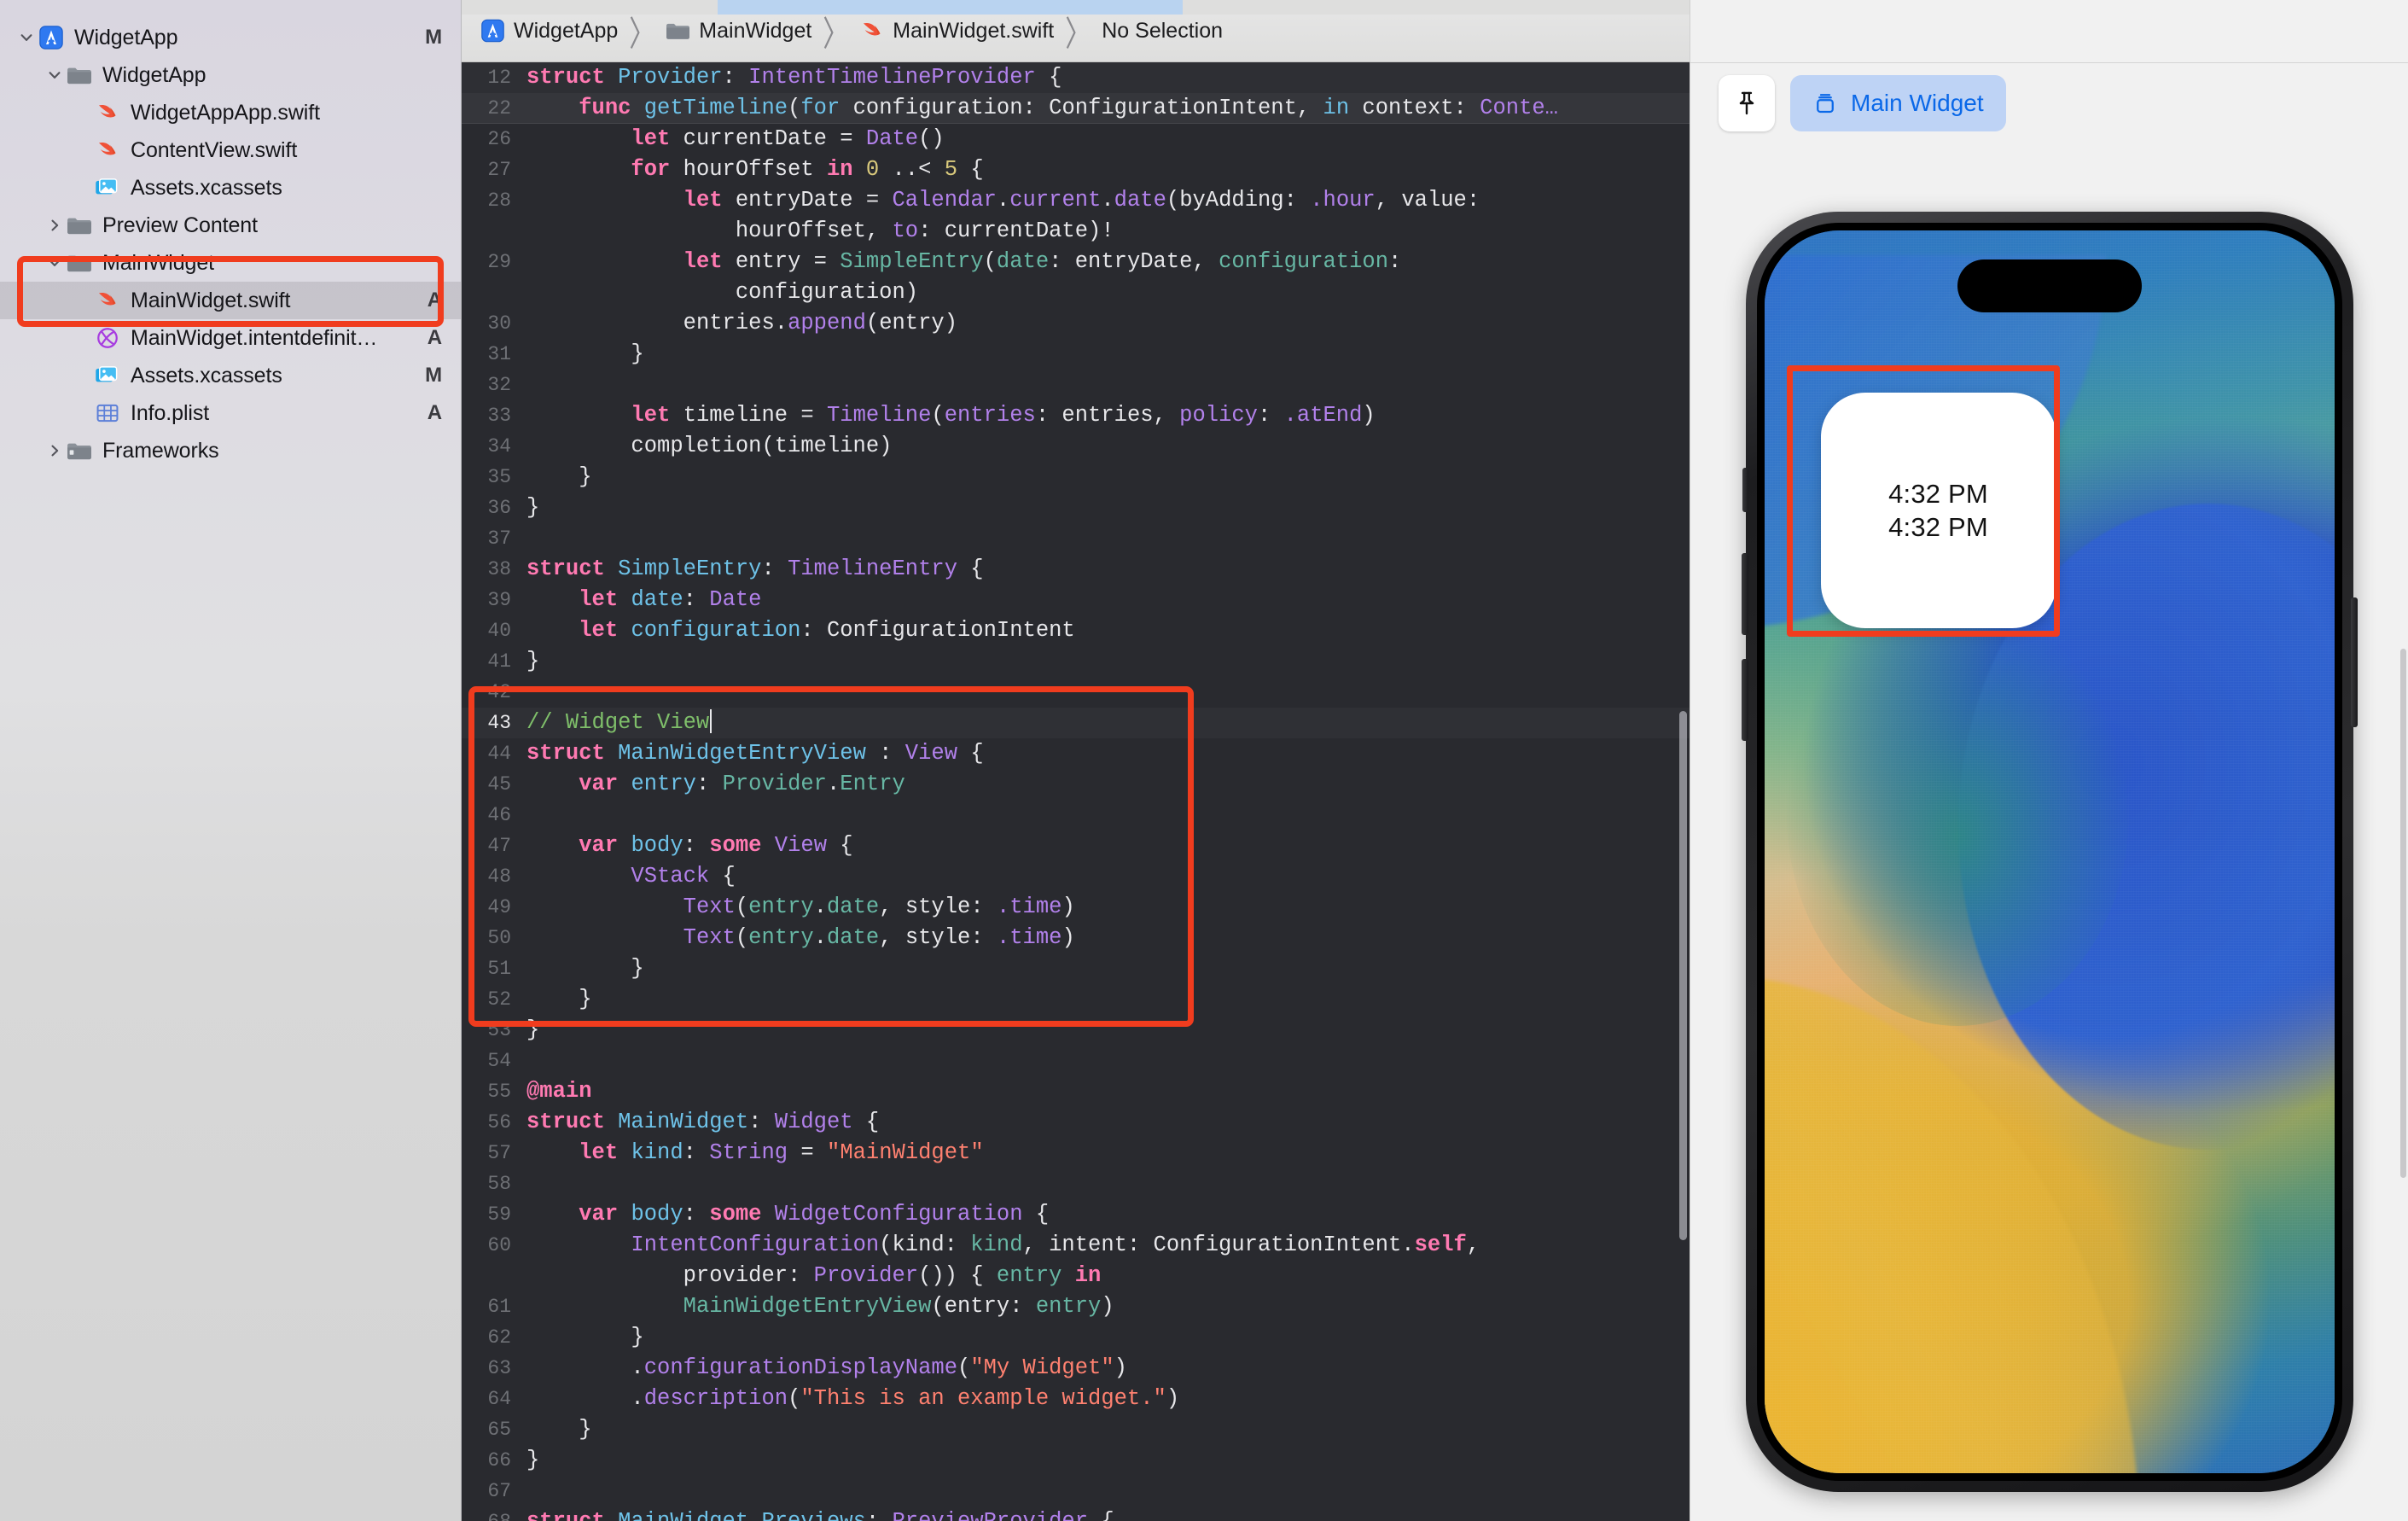 The height and width of the screenshot is (1521, 2408). What do you see at coordinates (678, 31) in the screenshot?
I see `folder-icon` at bounding box center [678, 31].